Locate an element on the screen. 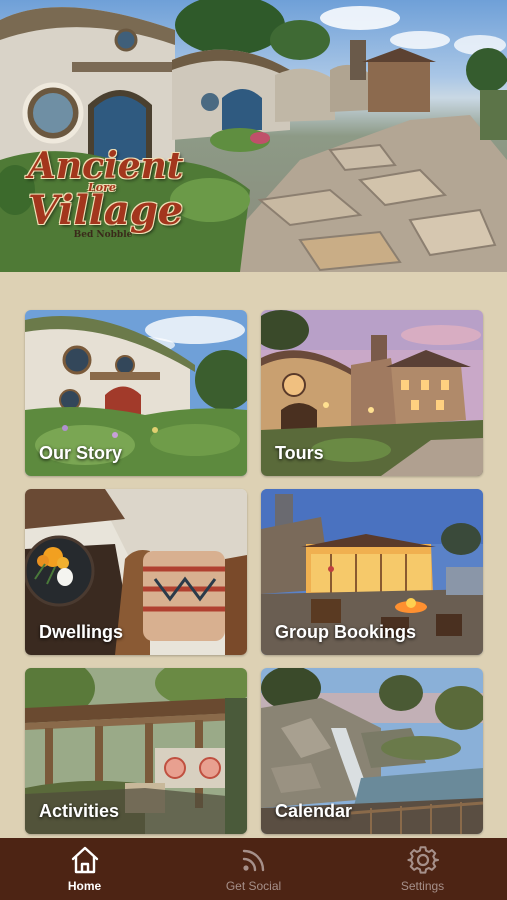 The image size is (507, 900). tab-label-settings: Settings is located at coordinates (422, 886).